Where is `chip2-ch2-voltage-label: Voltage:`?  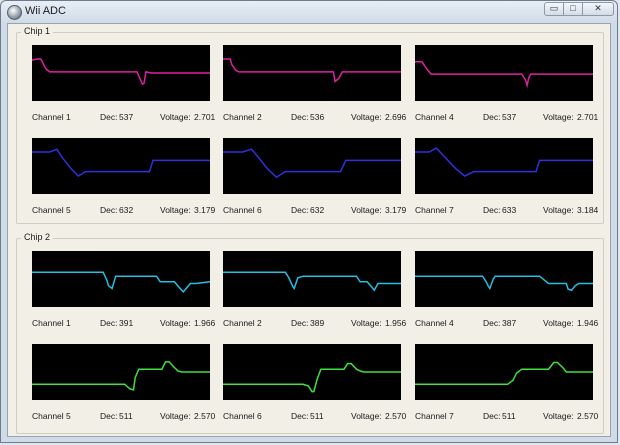
chip2-ch2-voltage-label: Voltage: is located at coordinates (366, 323).